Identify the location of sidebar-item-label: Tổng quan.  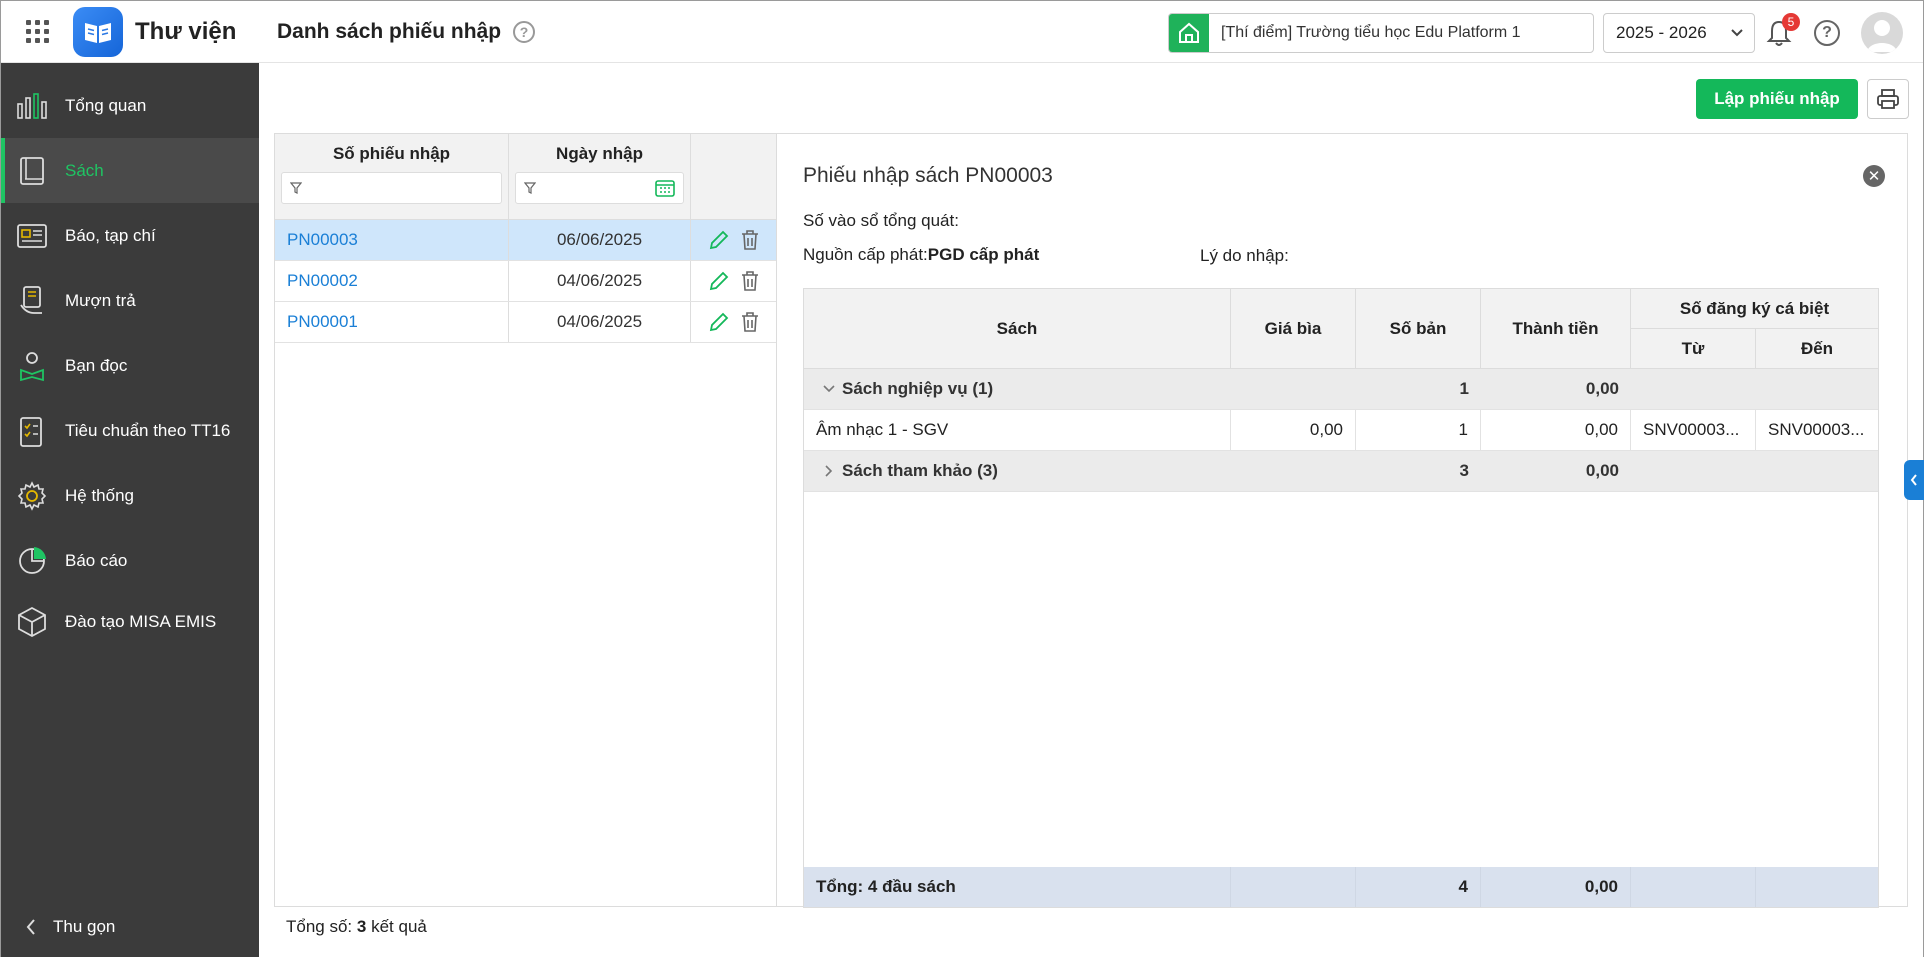
(106, 105).